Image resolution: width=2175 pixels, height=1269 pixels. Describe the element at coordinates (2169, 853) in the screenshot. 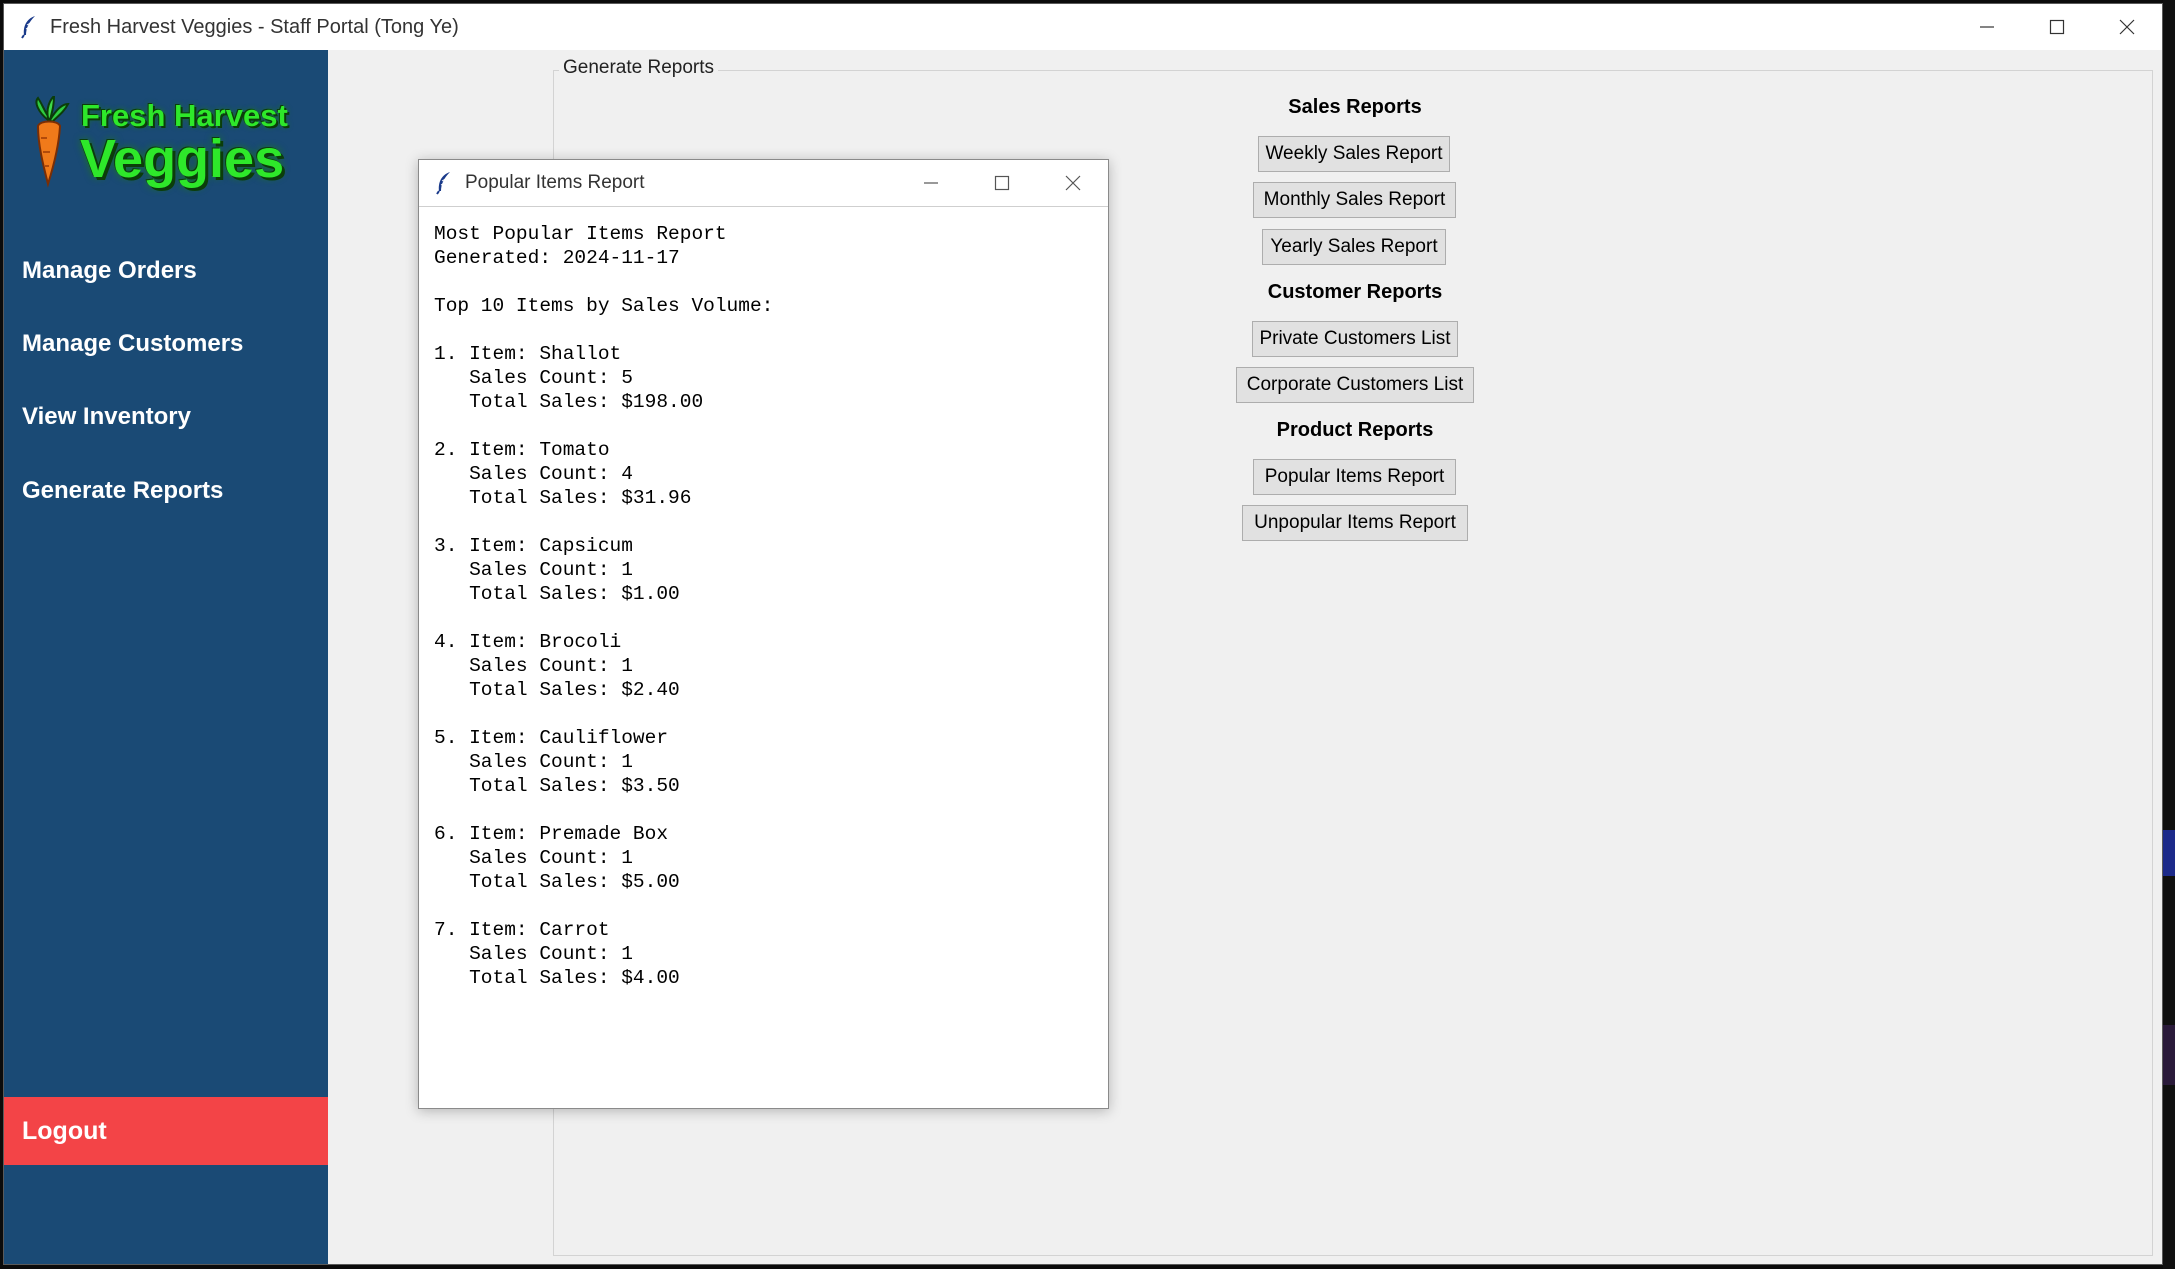

I see `background-desktop-accent` at that location.